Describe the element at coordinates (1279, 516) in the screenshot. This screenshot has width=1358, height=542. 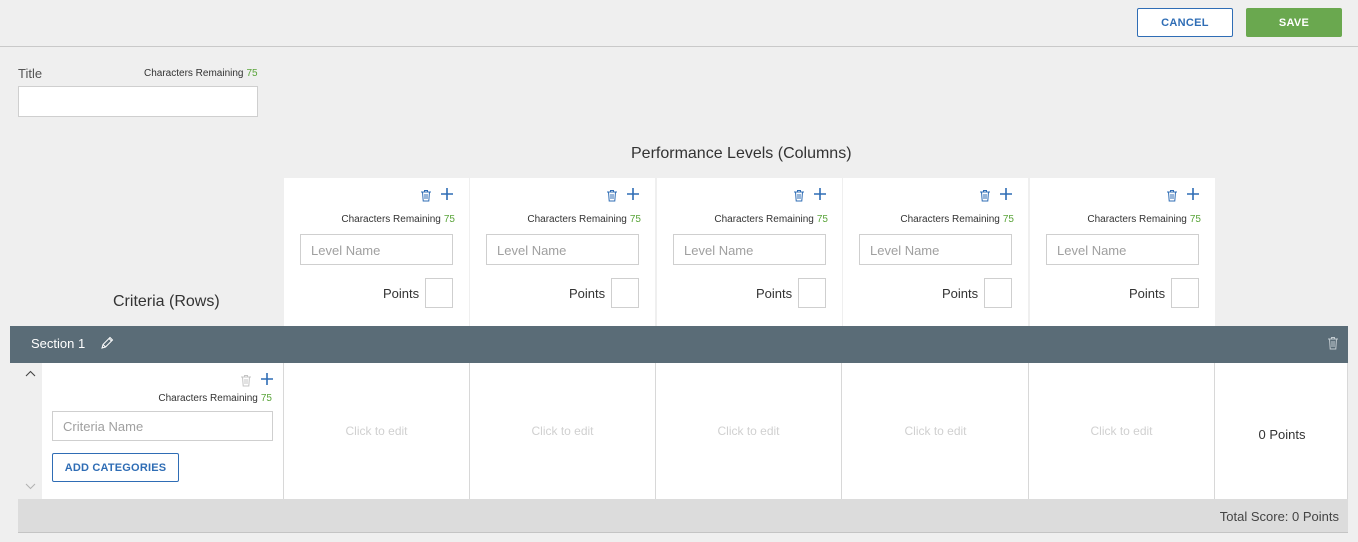
I see `total-score: Total Score: 0 Points` at that location.